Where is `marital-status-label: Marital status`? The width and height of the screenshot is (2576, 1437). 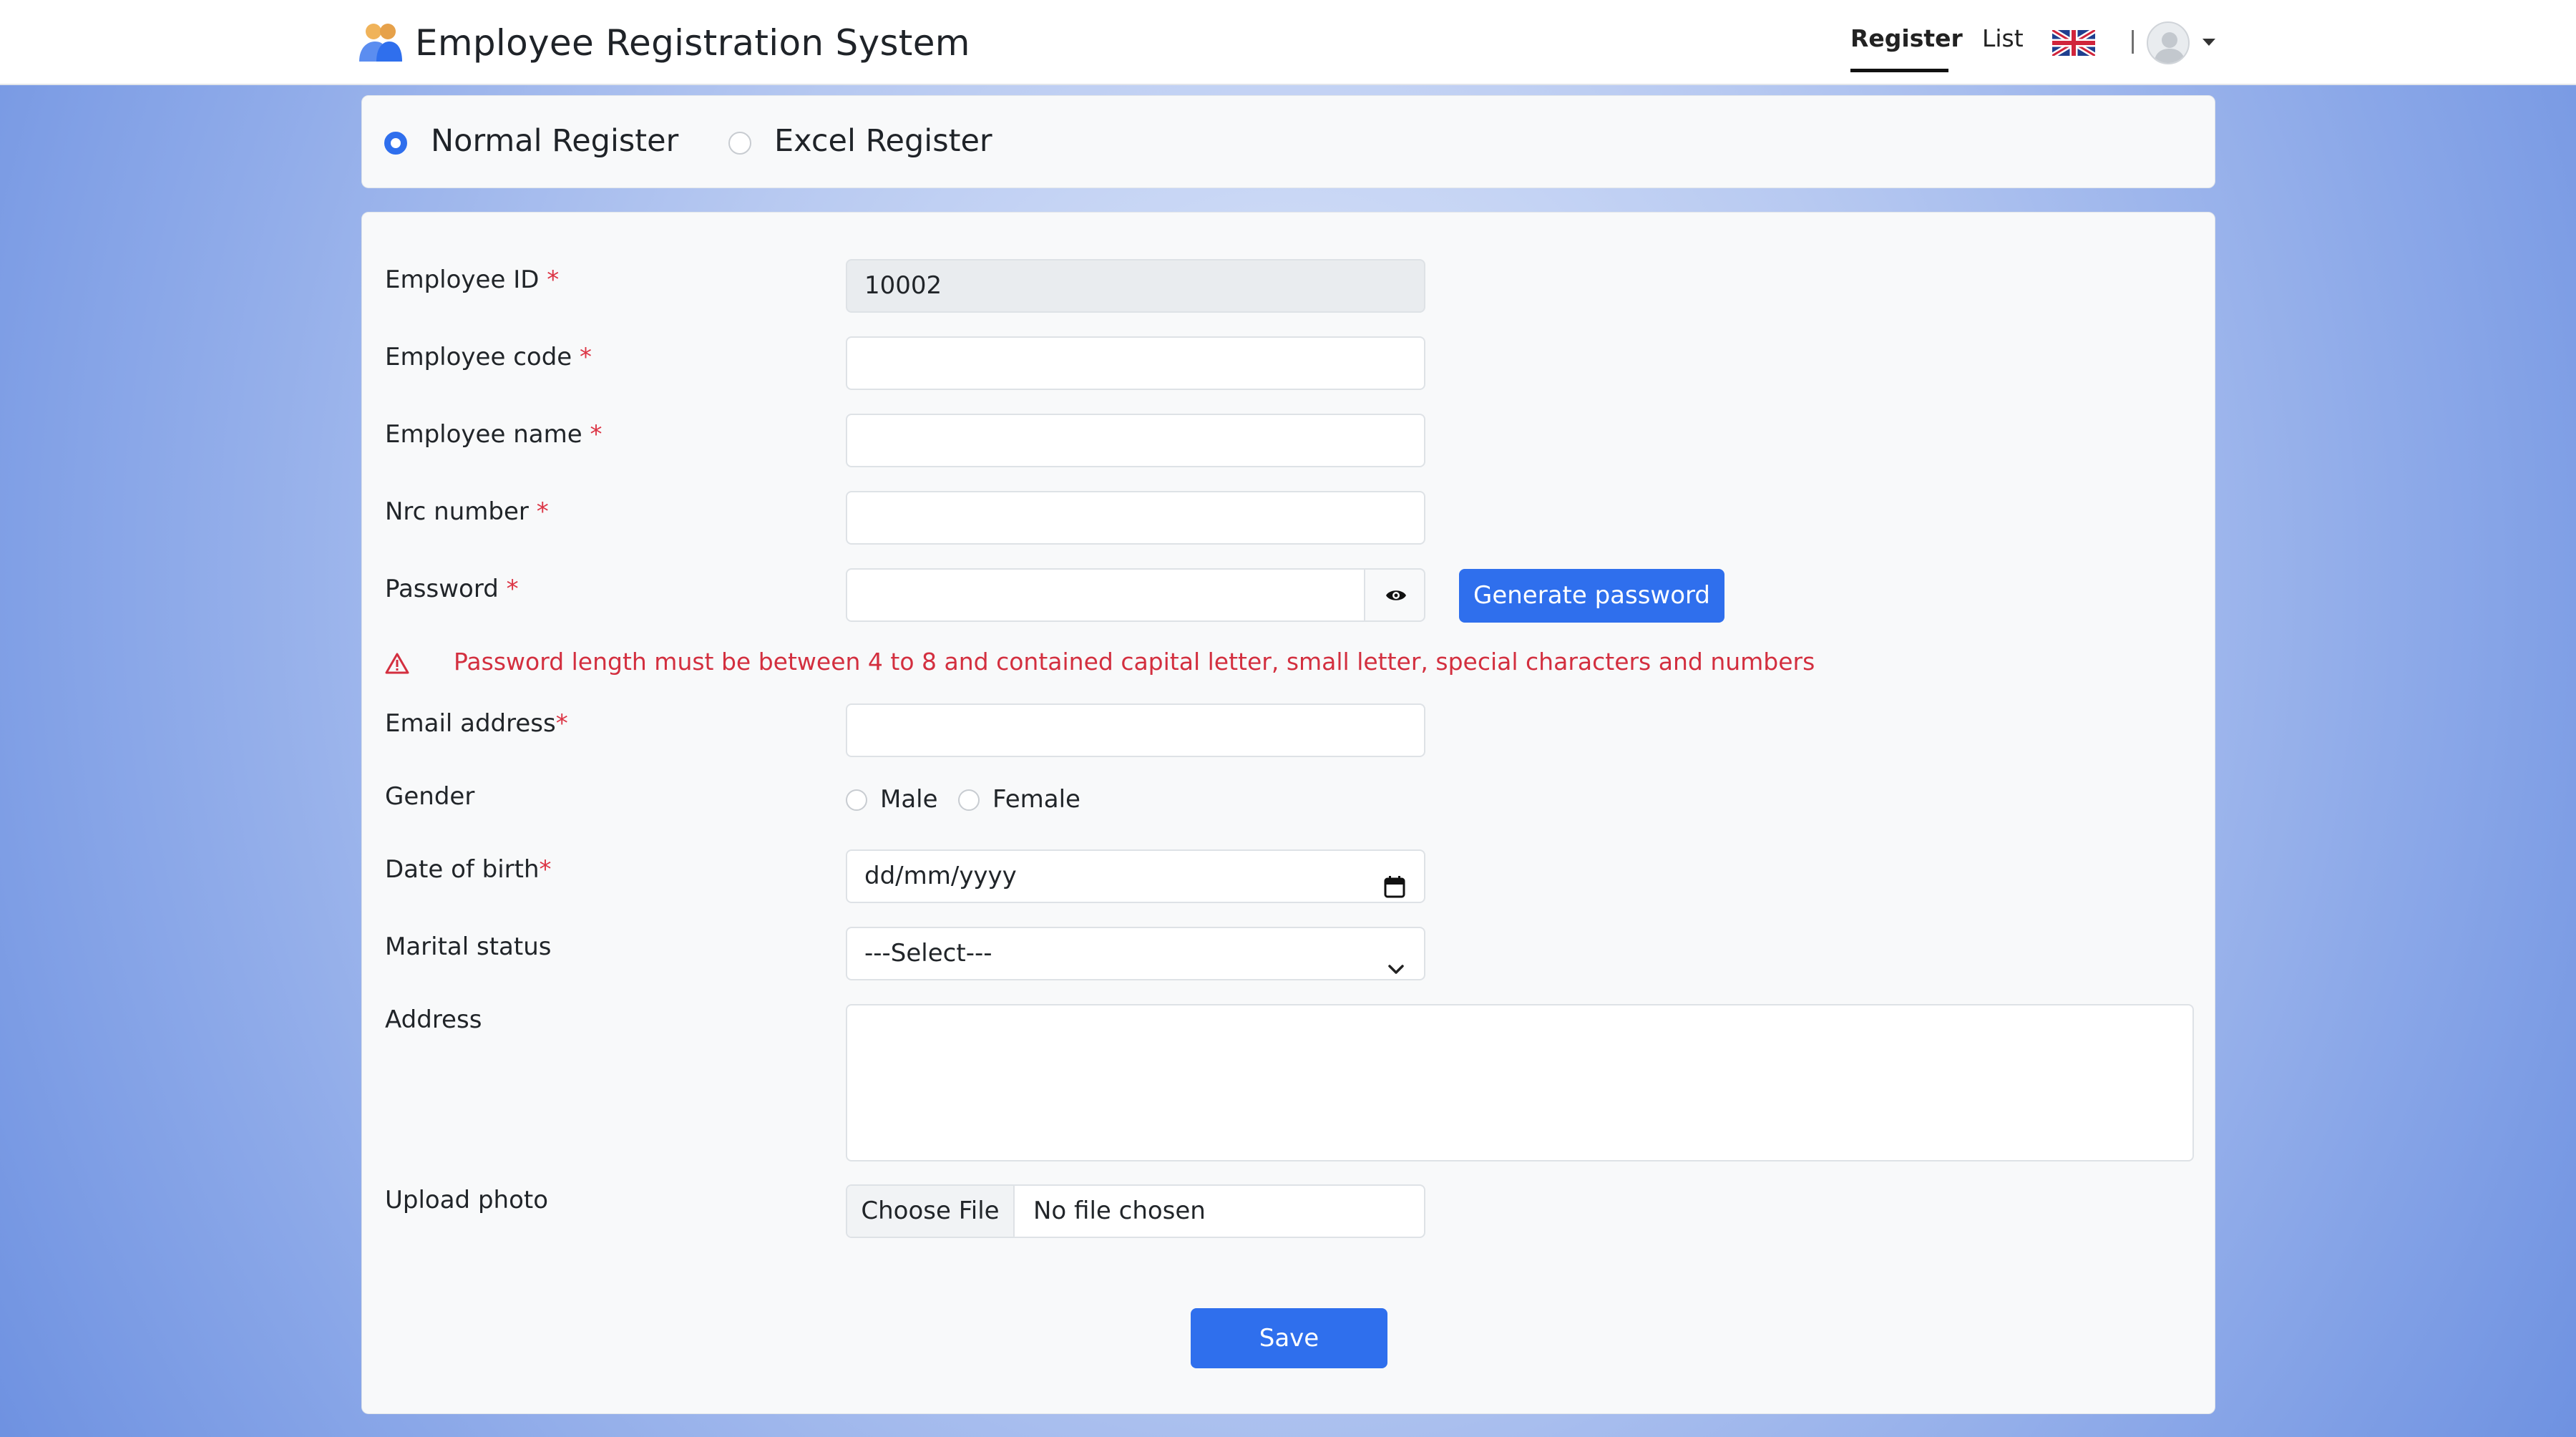 marital-status-label: Marital status is located at coordinates (468, 946).